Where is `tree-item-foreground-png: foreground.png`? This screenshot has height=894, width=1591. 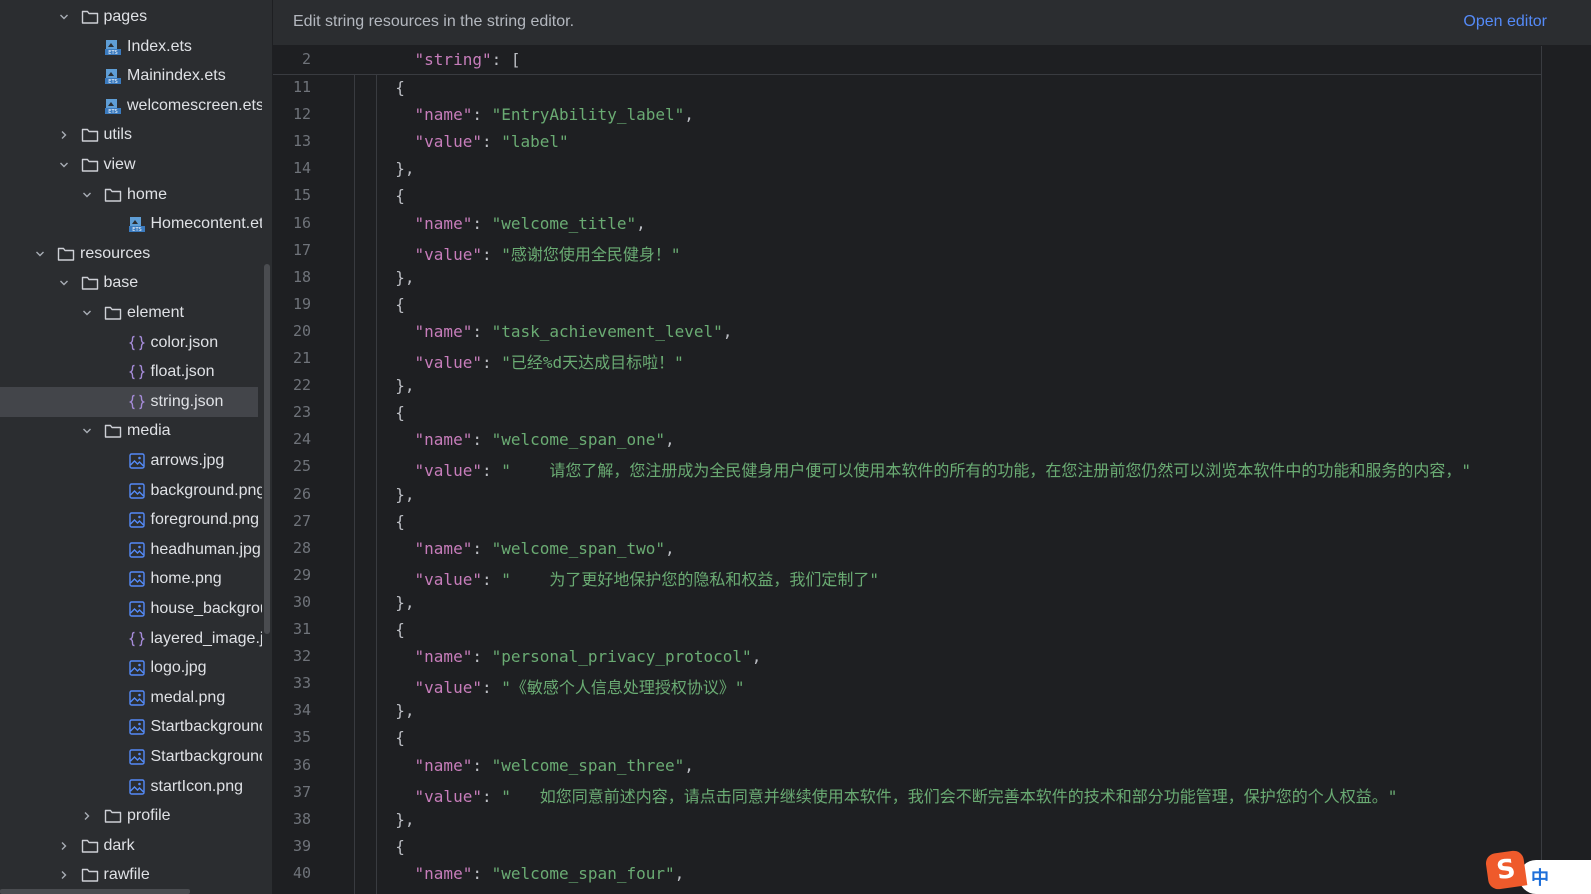
tree-item-foreground-png: foreground.png is located at coordinates (129, 520).